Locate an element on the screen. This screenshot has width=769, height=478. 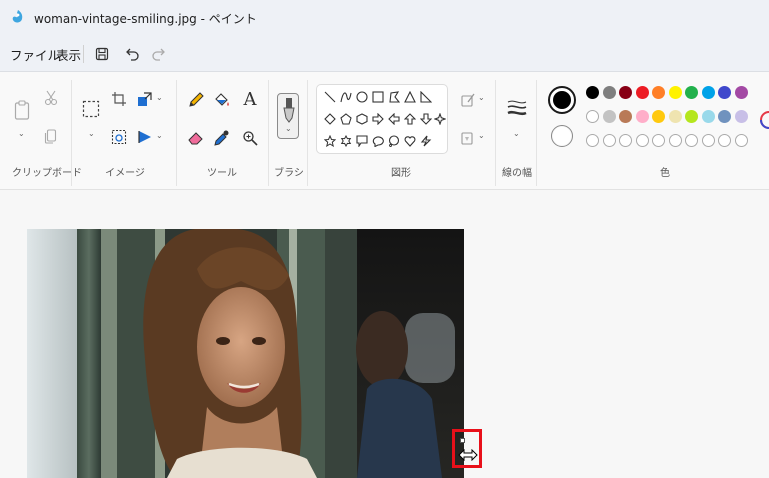
menu-bar: ファイル 表示 is located at coordinates (384, 54).